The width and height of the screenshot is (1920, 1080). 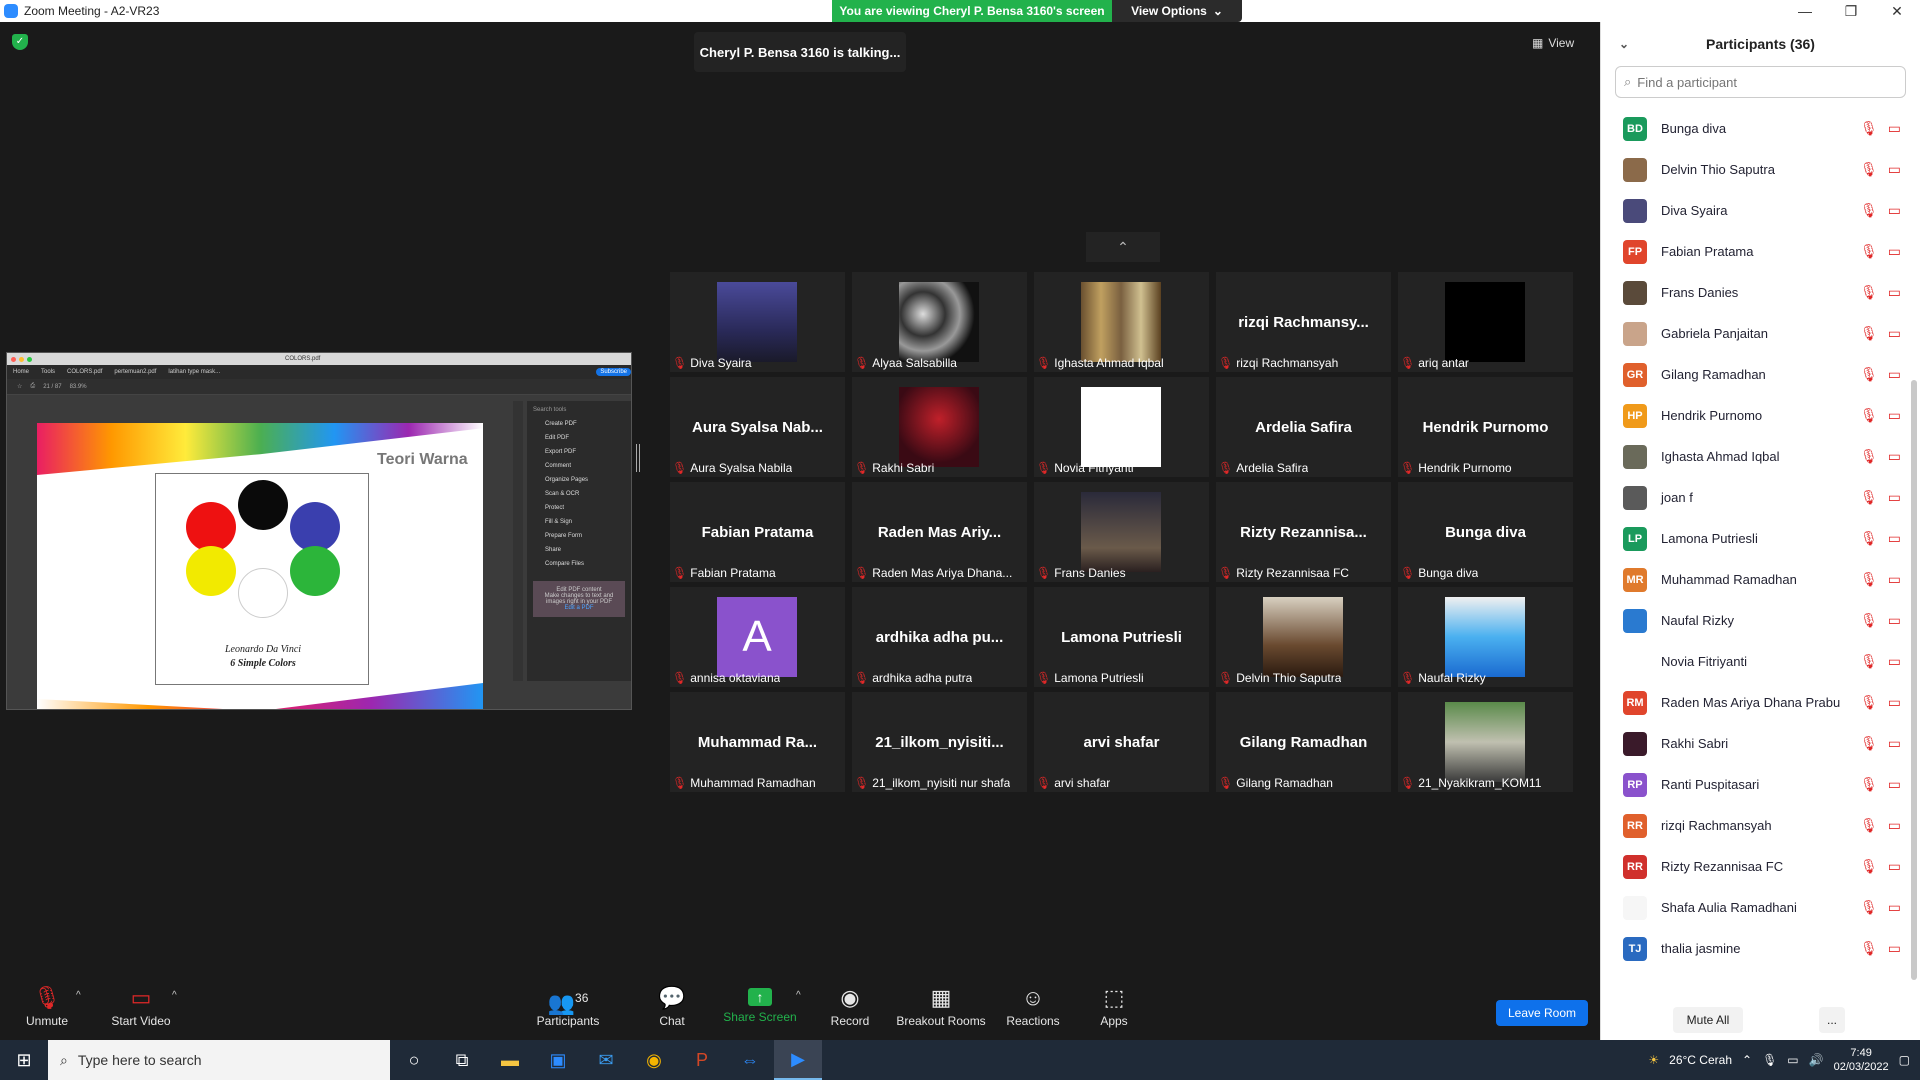 I want to click on video-options-caret: ^, so click(x=174, y=995).